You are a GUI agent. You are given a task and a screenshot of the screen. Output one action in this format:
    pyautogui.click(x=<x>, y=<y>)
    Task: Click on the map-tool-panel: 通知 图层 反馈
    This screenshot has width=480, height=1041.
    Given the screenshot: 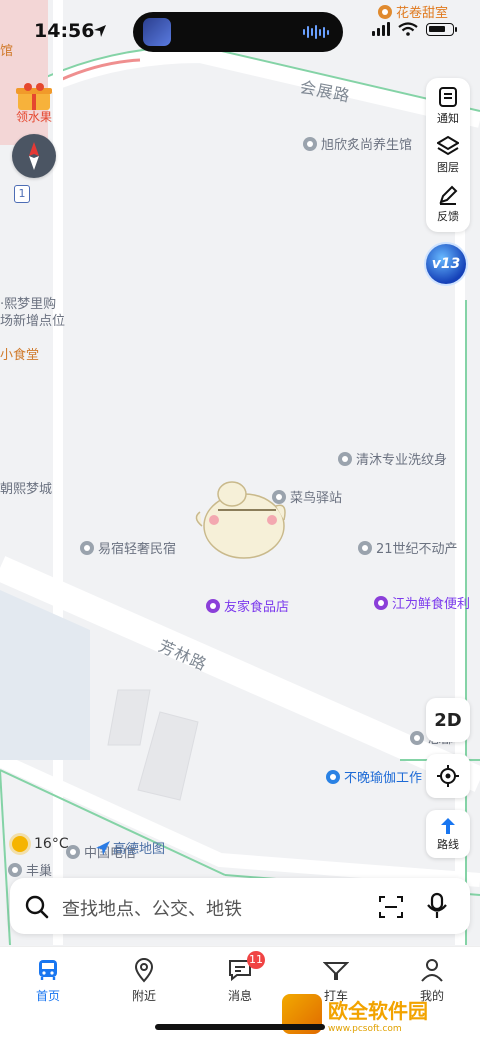 What is the action you would take?
    pyautogui.click(x=448, y=155)
    